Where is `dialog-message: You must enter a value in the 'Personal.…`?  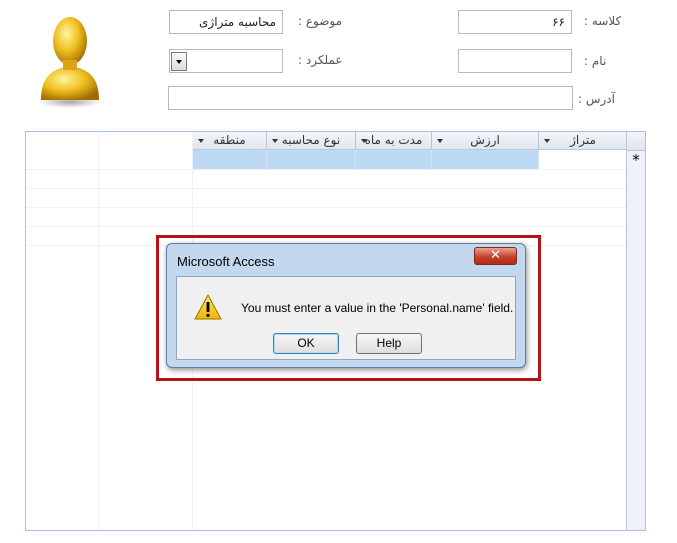 dialog-message: You must enter a value in the 'Personal.… is located at coordinates (377, 308).